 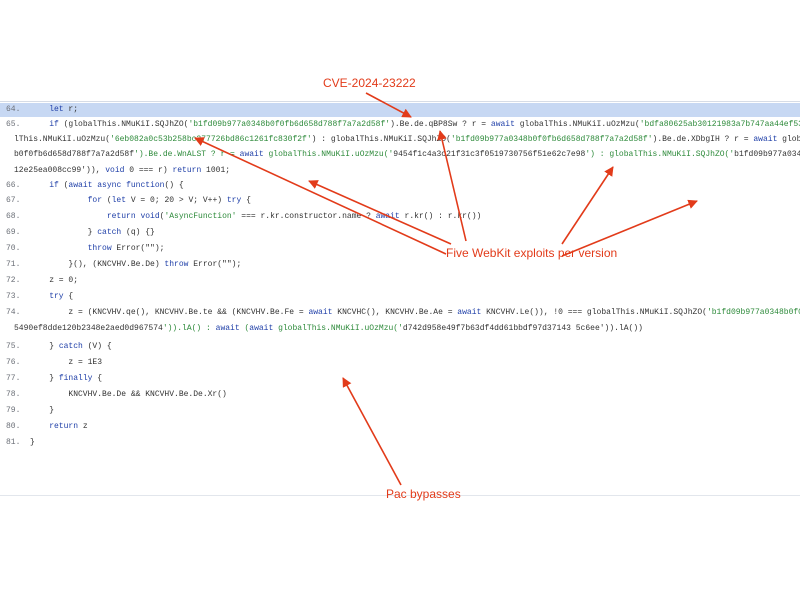 I want to click on line-number: 79., so click(x=13, y=410).